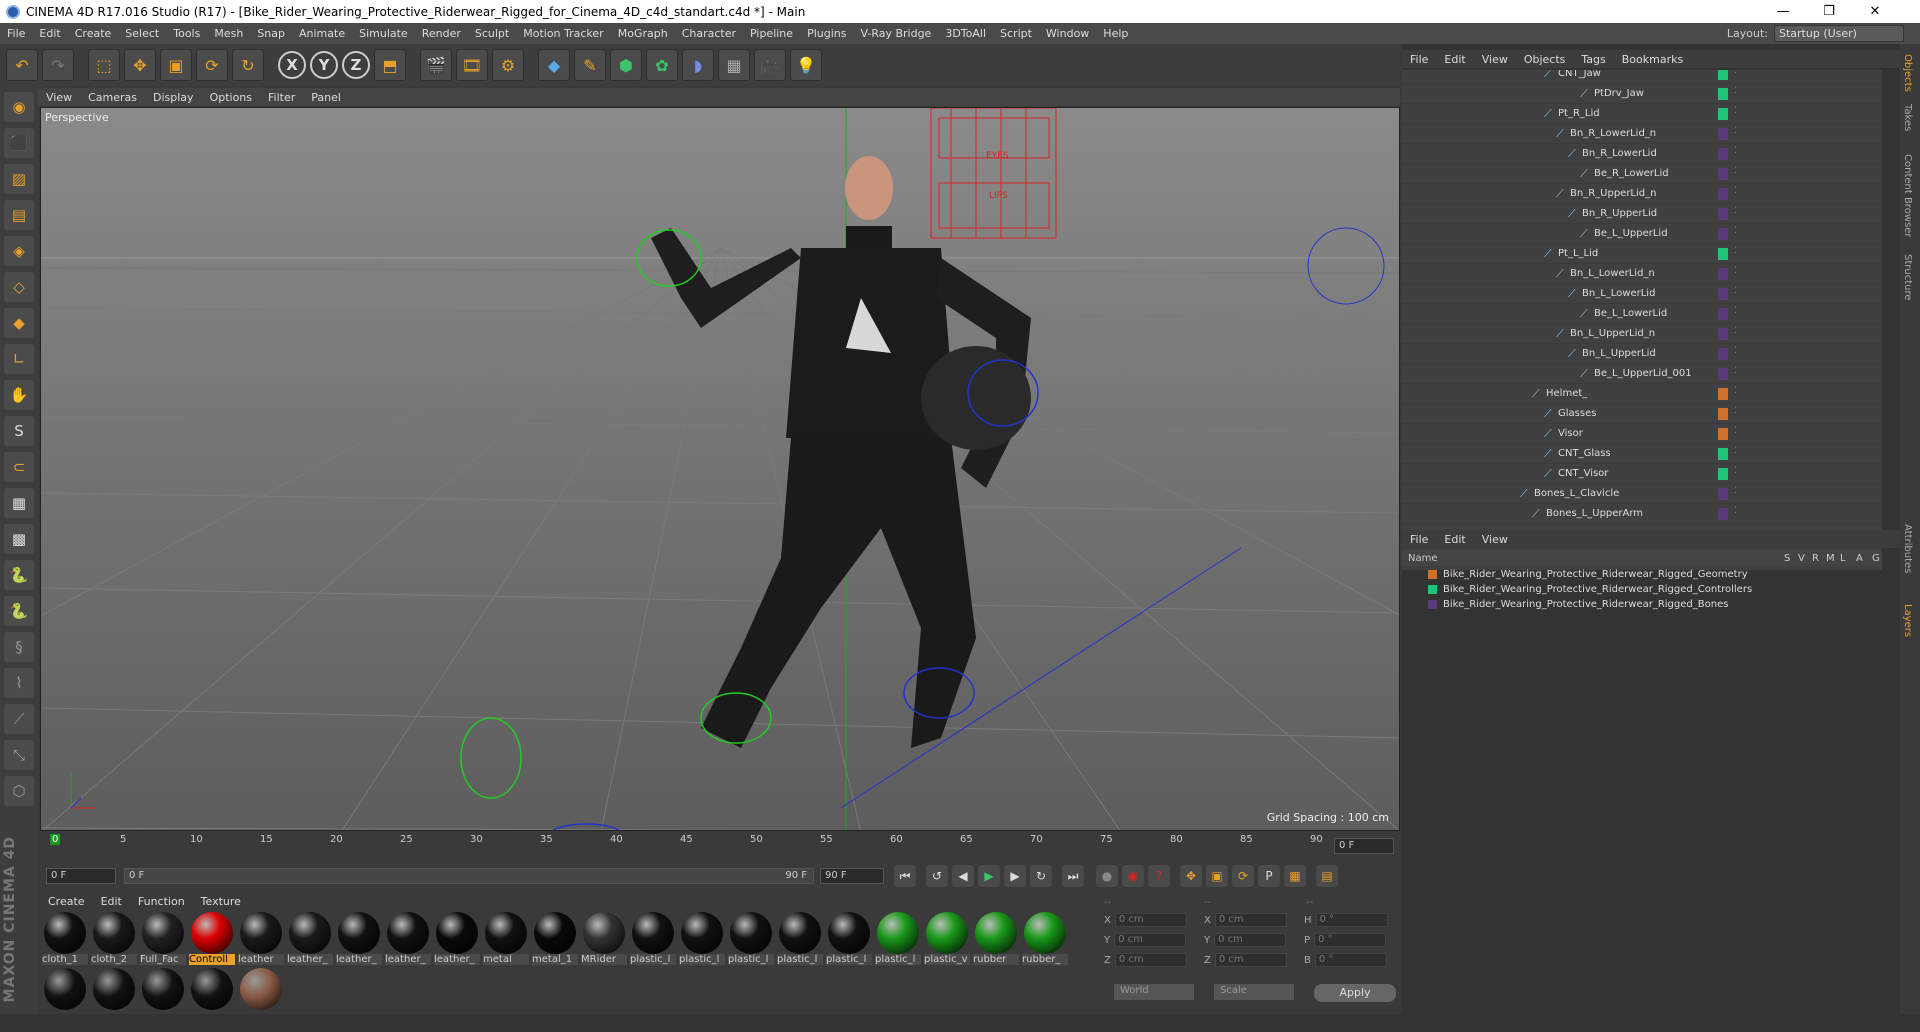  I want to click on menu-3dtoall: 3DToAll, so click(965, 33).